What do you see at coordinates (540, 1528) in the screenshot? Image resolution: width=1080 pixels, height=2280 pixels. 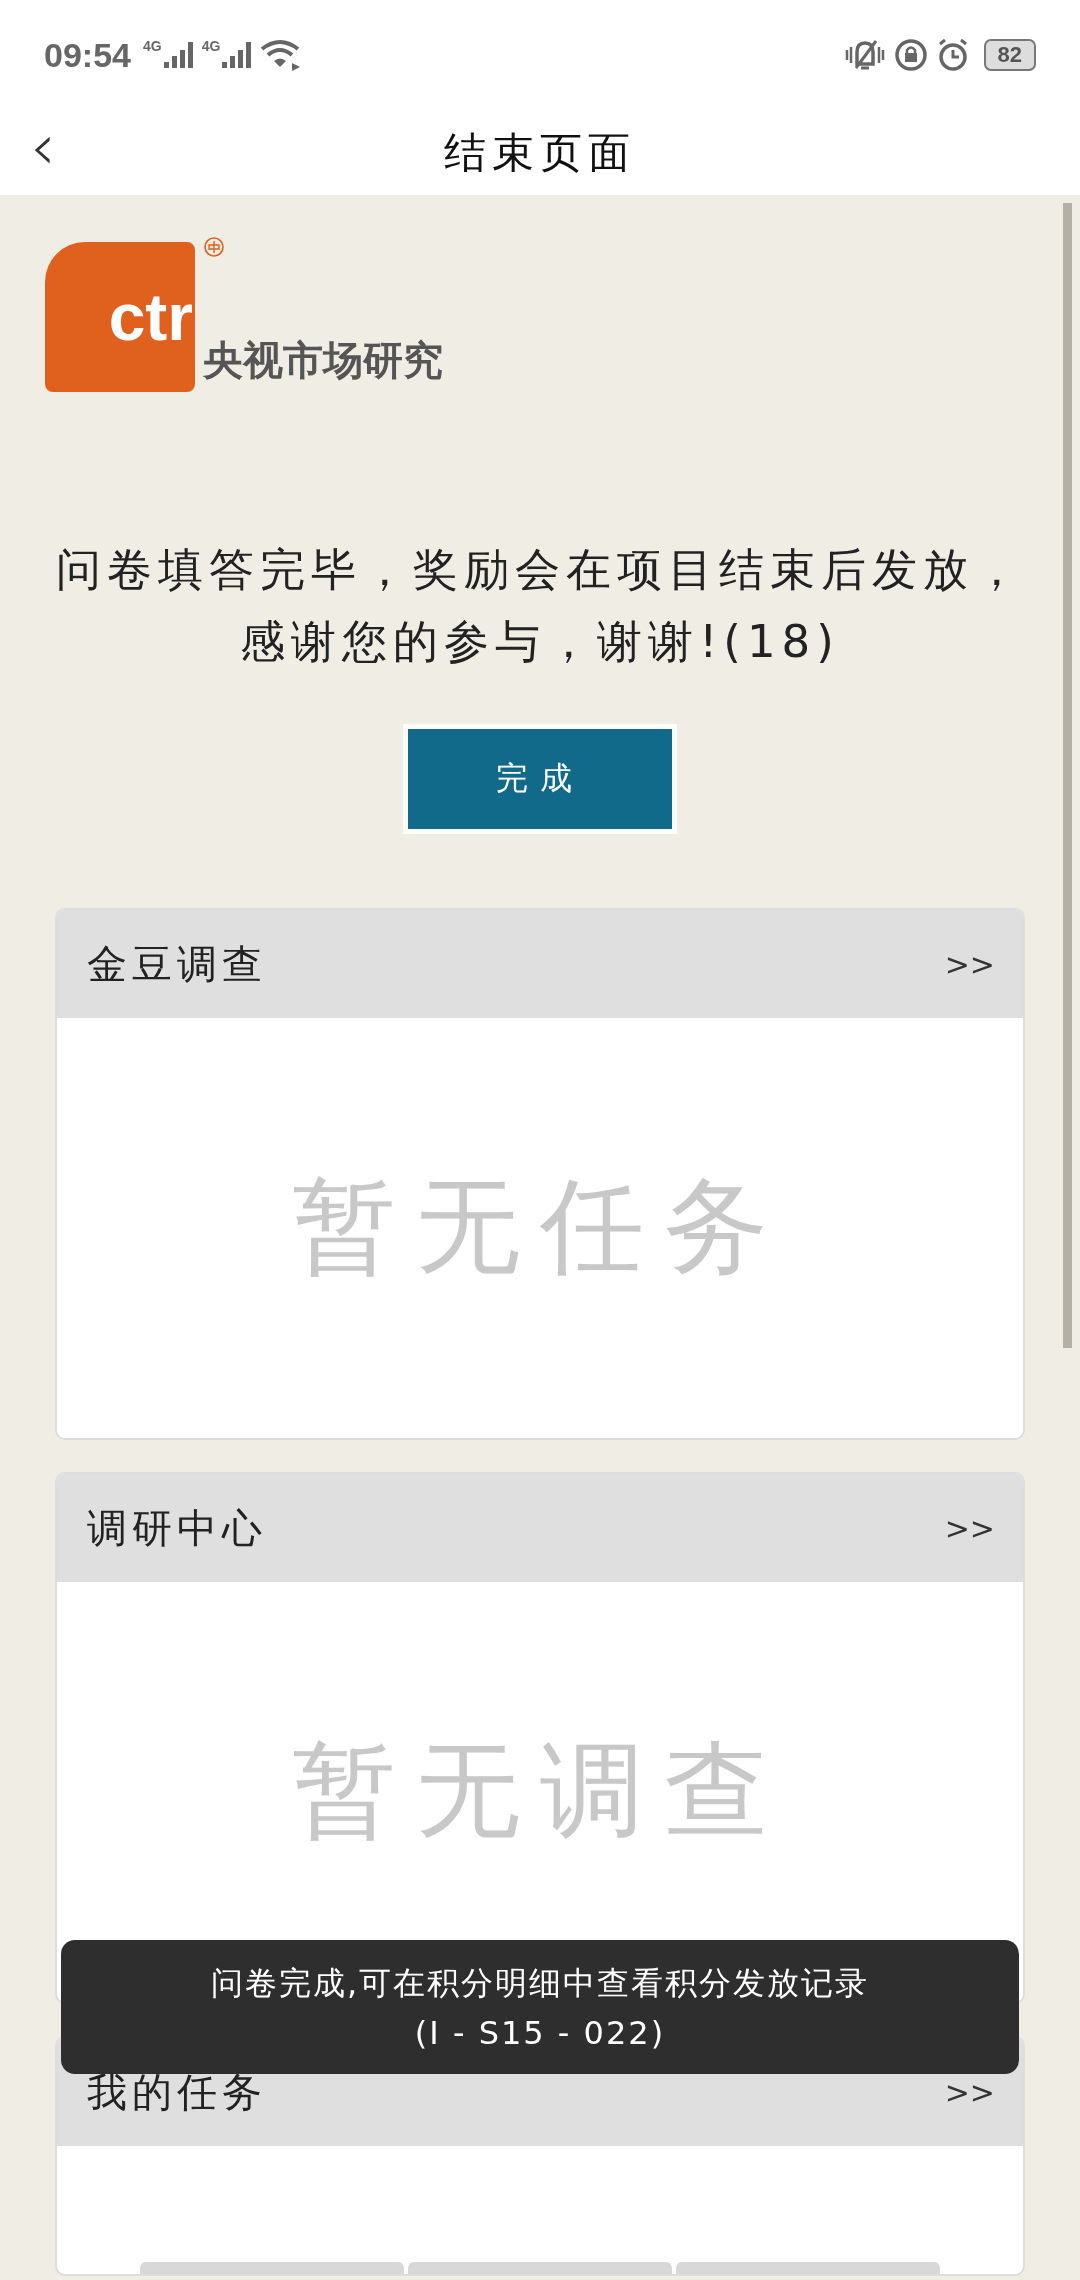 I see `card-header: 调研中心 >>` at bounding box center [540, 1528].